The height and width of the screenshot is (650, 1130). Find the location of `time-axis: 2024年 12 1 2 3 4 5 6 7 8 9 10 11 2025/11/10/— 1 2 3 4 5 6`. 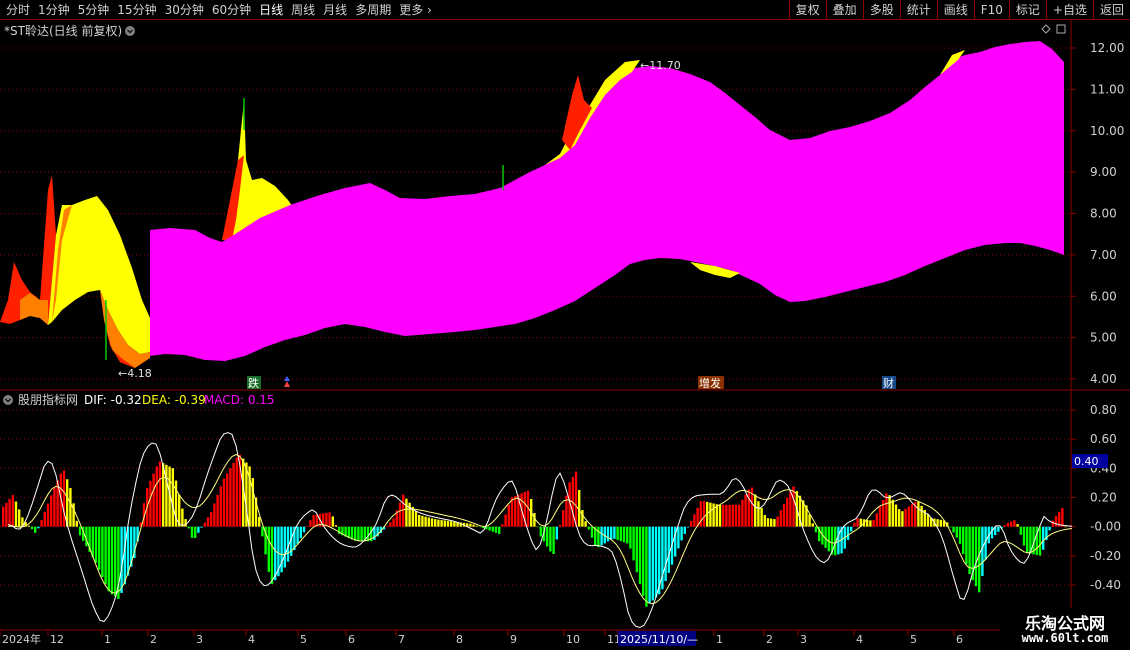

time-axis: 2024年 12 1 2 3 4 5 6 7 8 9 10 11 2025/11/10/— 1 2 3 4 5 6 is located at coordinates (481, 638).